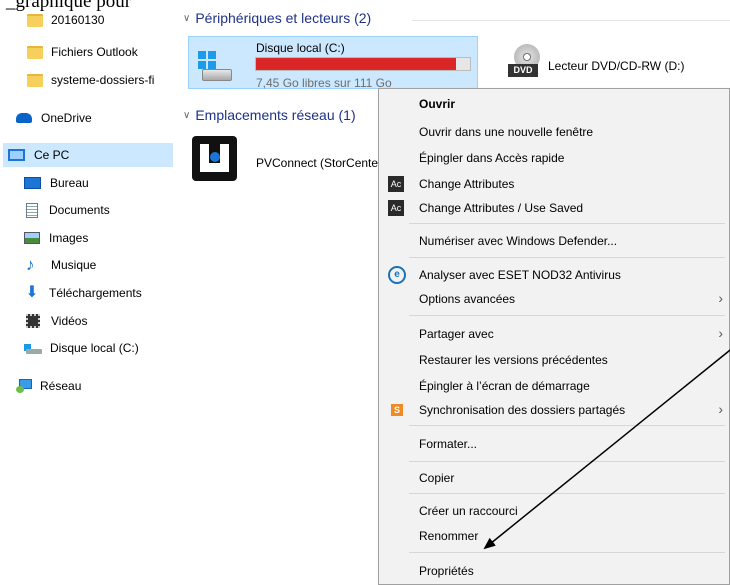  I want to click on sidebar-item-videos: Vidéos, so click(55, 321).